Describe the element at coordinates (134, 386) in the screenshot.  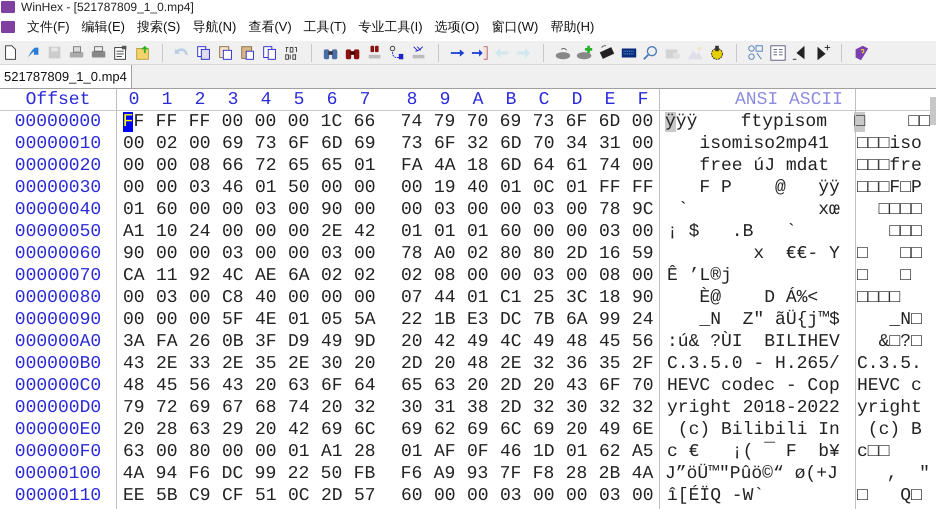
I see `hex-byte: 48` at that location.